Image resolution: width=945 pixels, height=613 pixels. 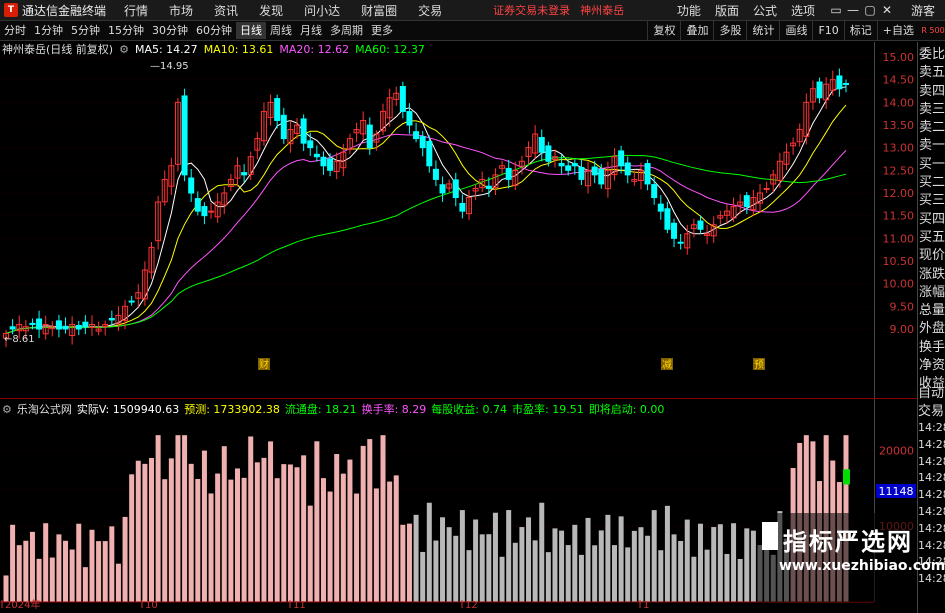 What do you see at coordinates (931, 92) in the screenshot?
I see `side-item-sell4: 卖四` at bounding box center [931, 92].